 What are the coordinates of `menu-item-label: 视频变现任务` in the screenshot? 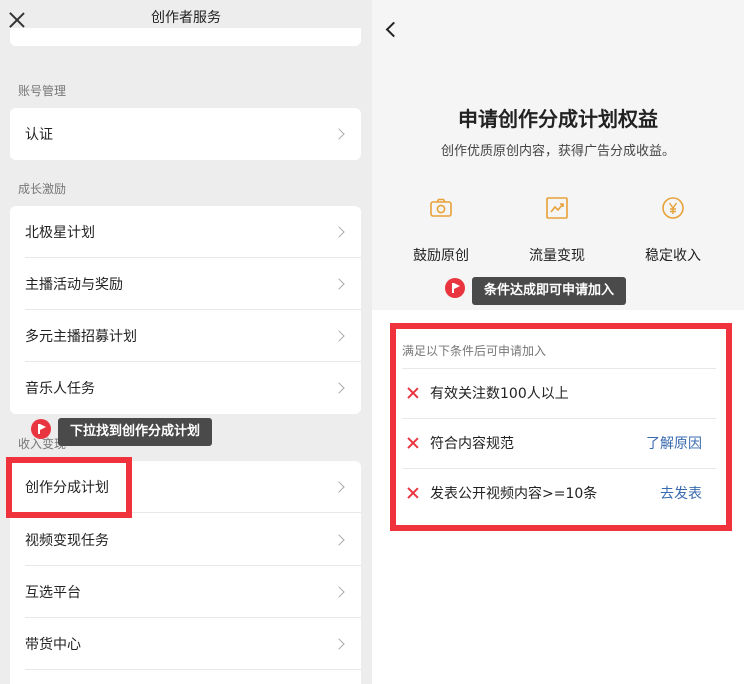 It's located at (67, 541).